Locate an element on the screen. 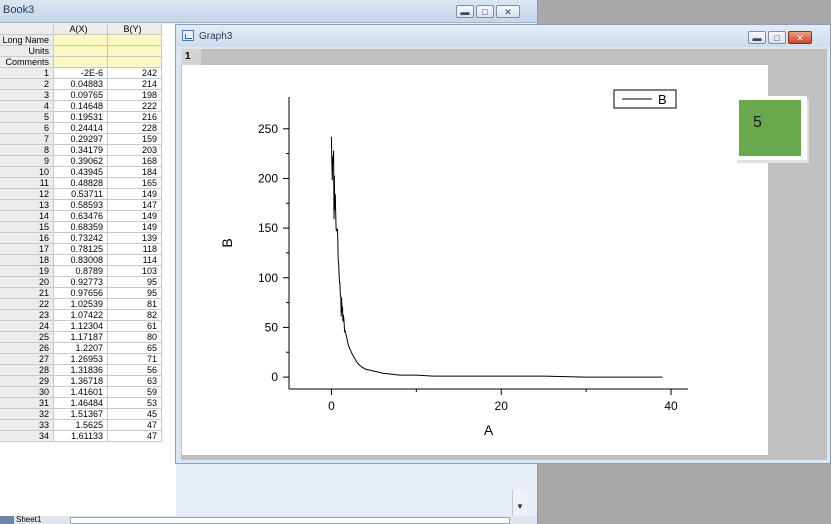 Image resolution: width=831 pixels, height=524 pixels. table-cell: 1.02539 is located at coordinates (81, 304).